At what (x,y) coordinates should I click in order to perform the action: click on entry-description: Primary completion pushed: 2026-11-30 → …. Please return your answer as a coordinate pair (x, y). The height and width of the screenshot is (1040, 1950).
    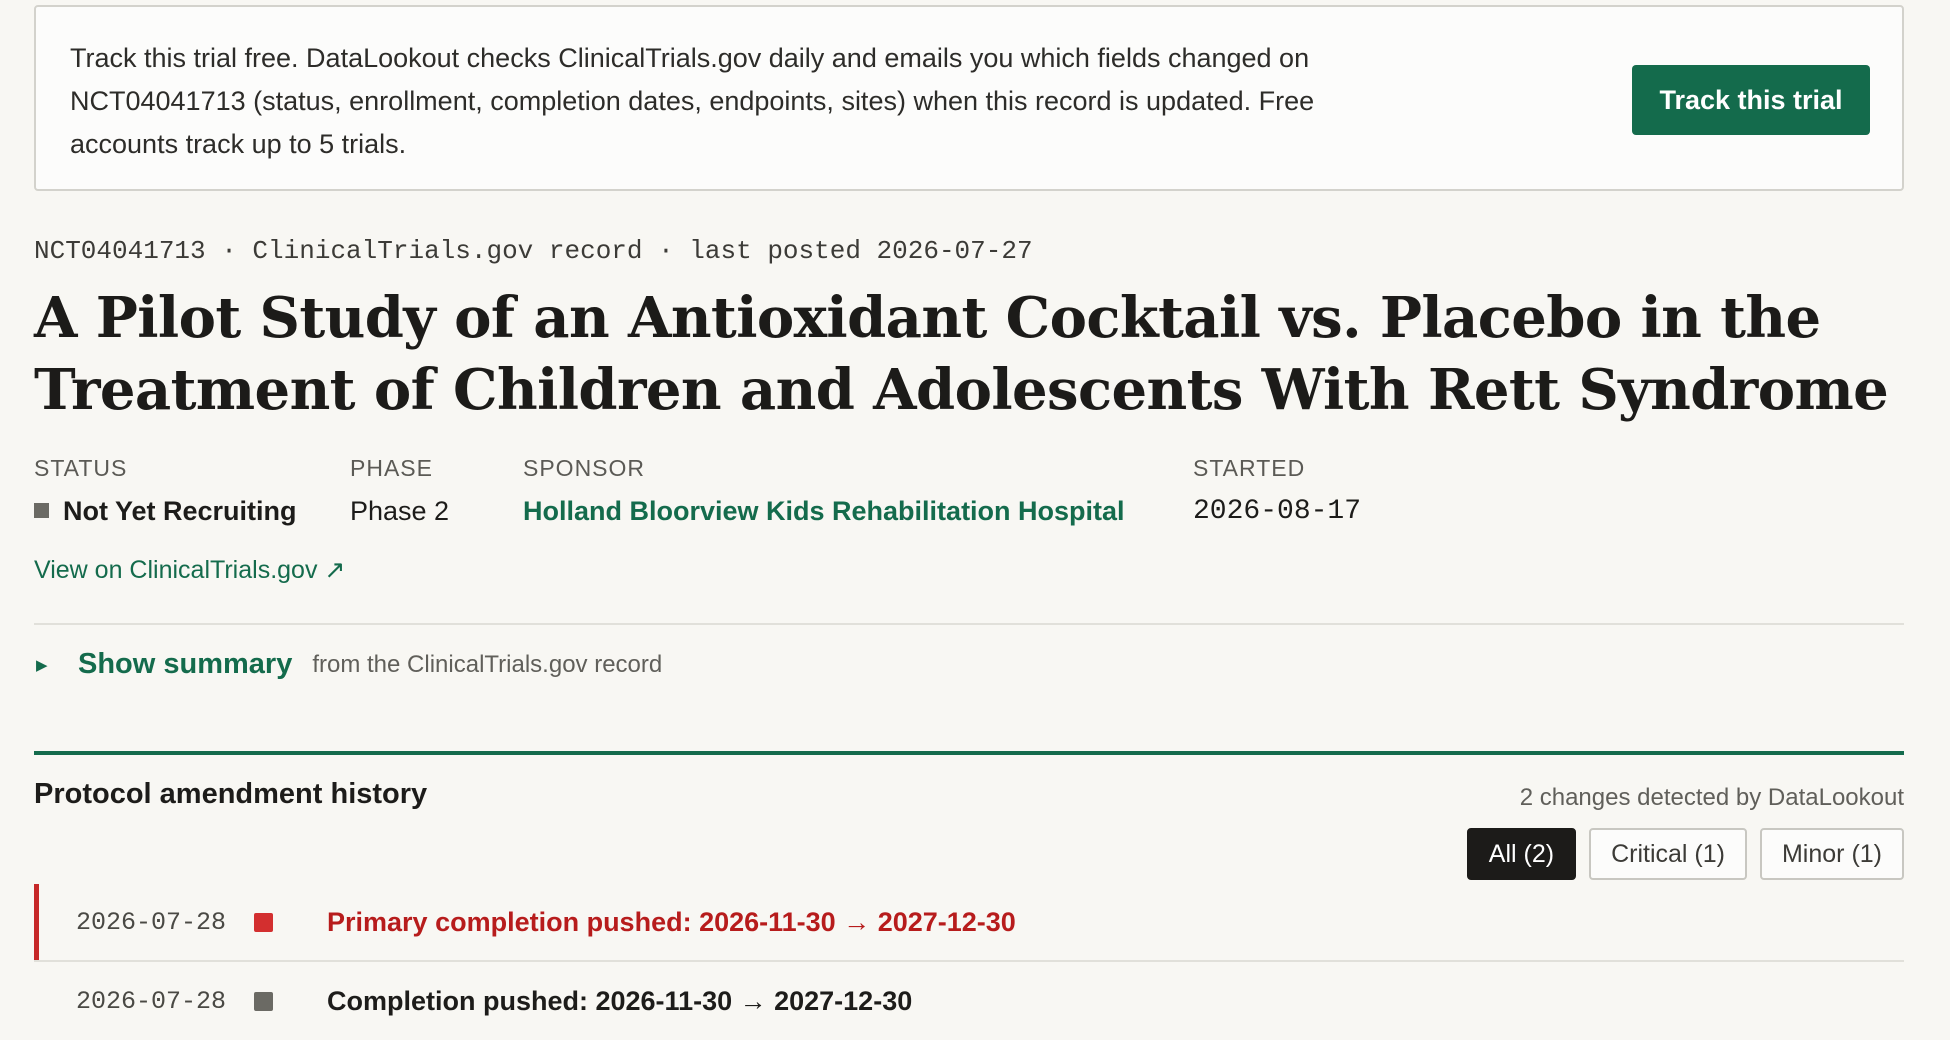
    Looking at the image, I should click on (671, 921).